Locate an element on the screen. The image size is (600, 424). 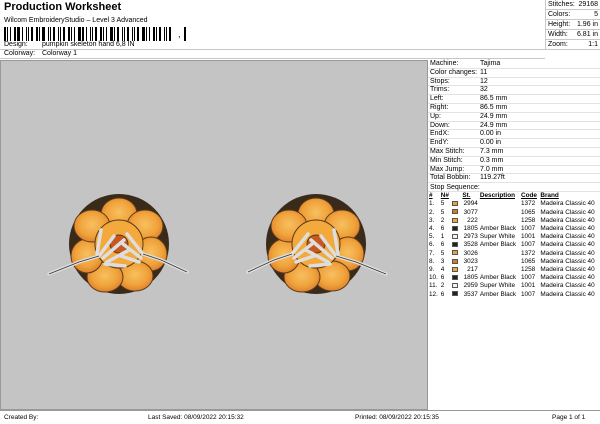
machine-info-value: Tajima is located at coordinates (490, 63).